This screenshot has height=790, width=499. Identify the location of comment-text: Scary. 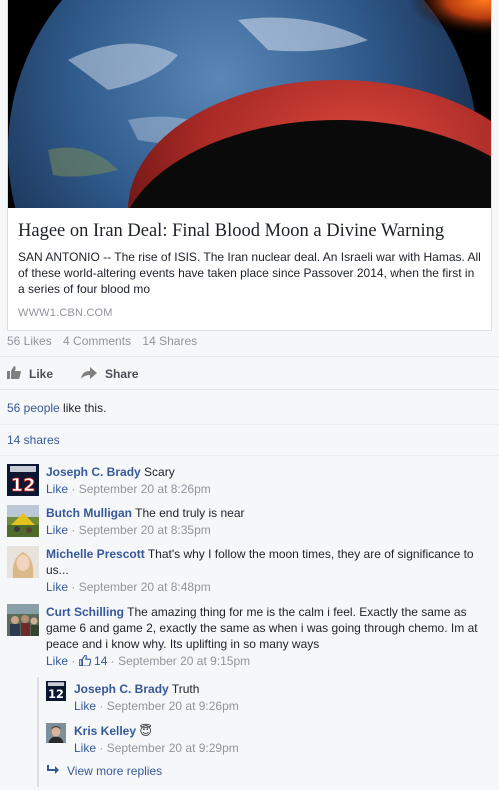
(157, 472).